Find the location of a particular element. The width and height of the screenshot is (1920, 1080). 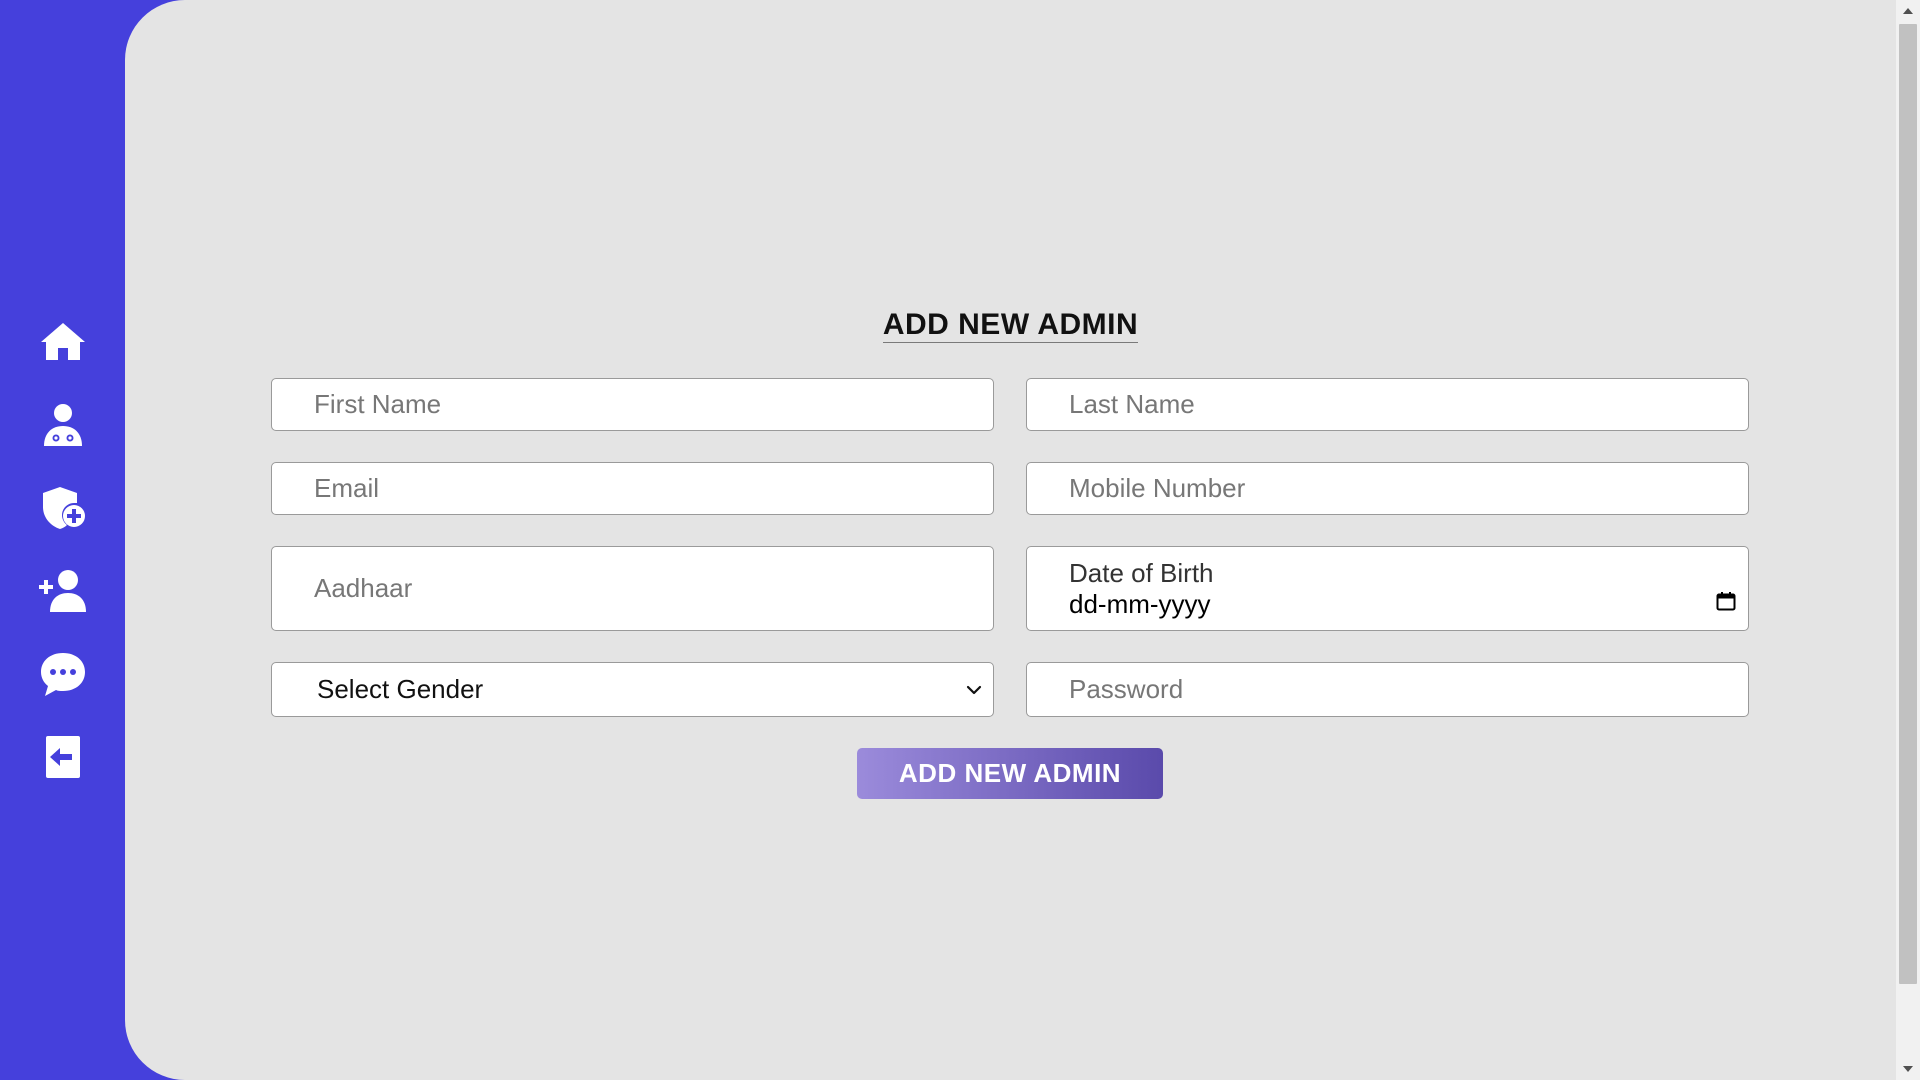

date-of-birth-field: Date of Birth dd-mm-yyyy is located at coordinates (1387, 588).